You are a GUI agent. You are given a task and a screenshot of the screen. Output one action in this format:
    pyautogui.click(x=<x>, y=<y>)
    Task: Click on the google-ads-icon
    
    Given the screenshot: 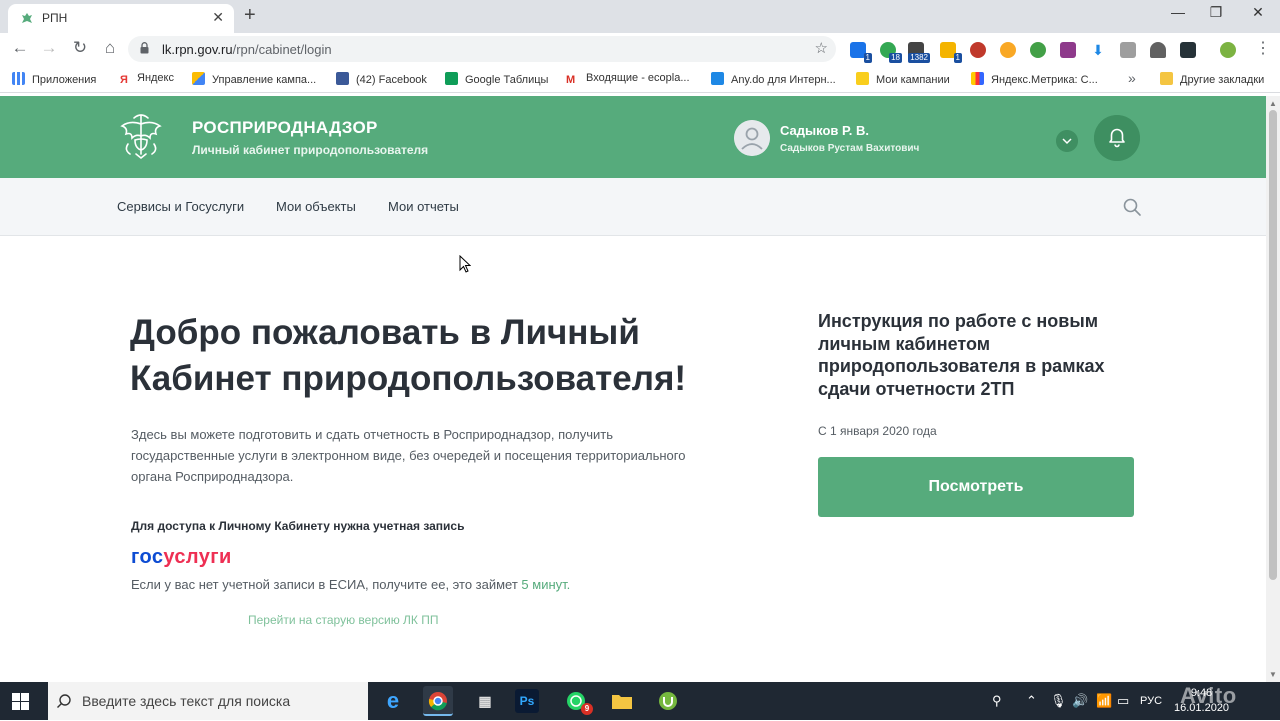 What is the action you would take?
    pyautogui.click(x=198, y=78)
    